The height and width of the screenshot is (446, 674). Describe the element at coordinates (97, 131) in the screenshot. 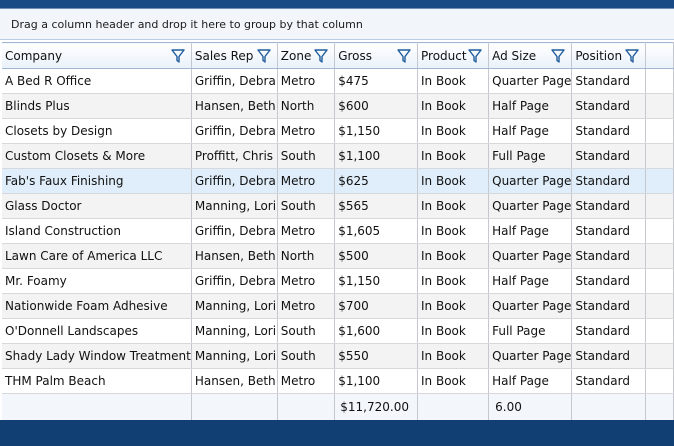

I see `cell-company: Closets by Design` at that location.